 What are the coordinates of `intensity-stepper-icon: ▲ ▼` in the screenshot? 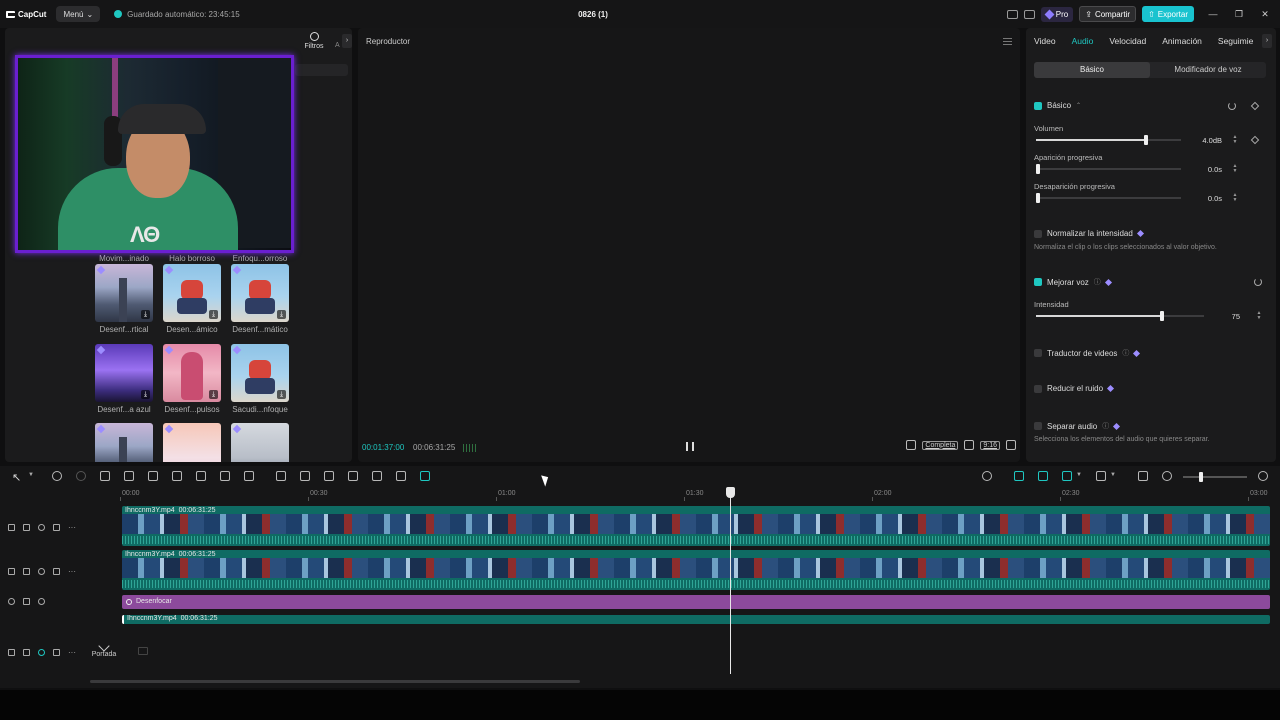 It's located at (1259, 316).